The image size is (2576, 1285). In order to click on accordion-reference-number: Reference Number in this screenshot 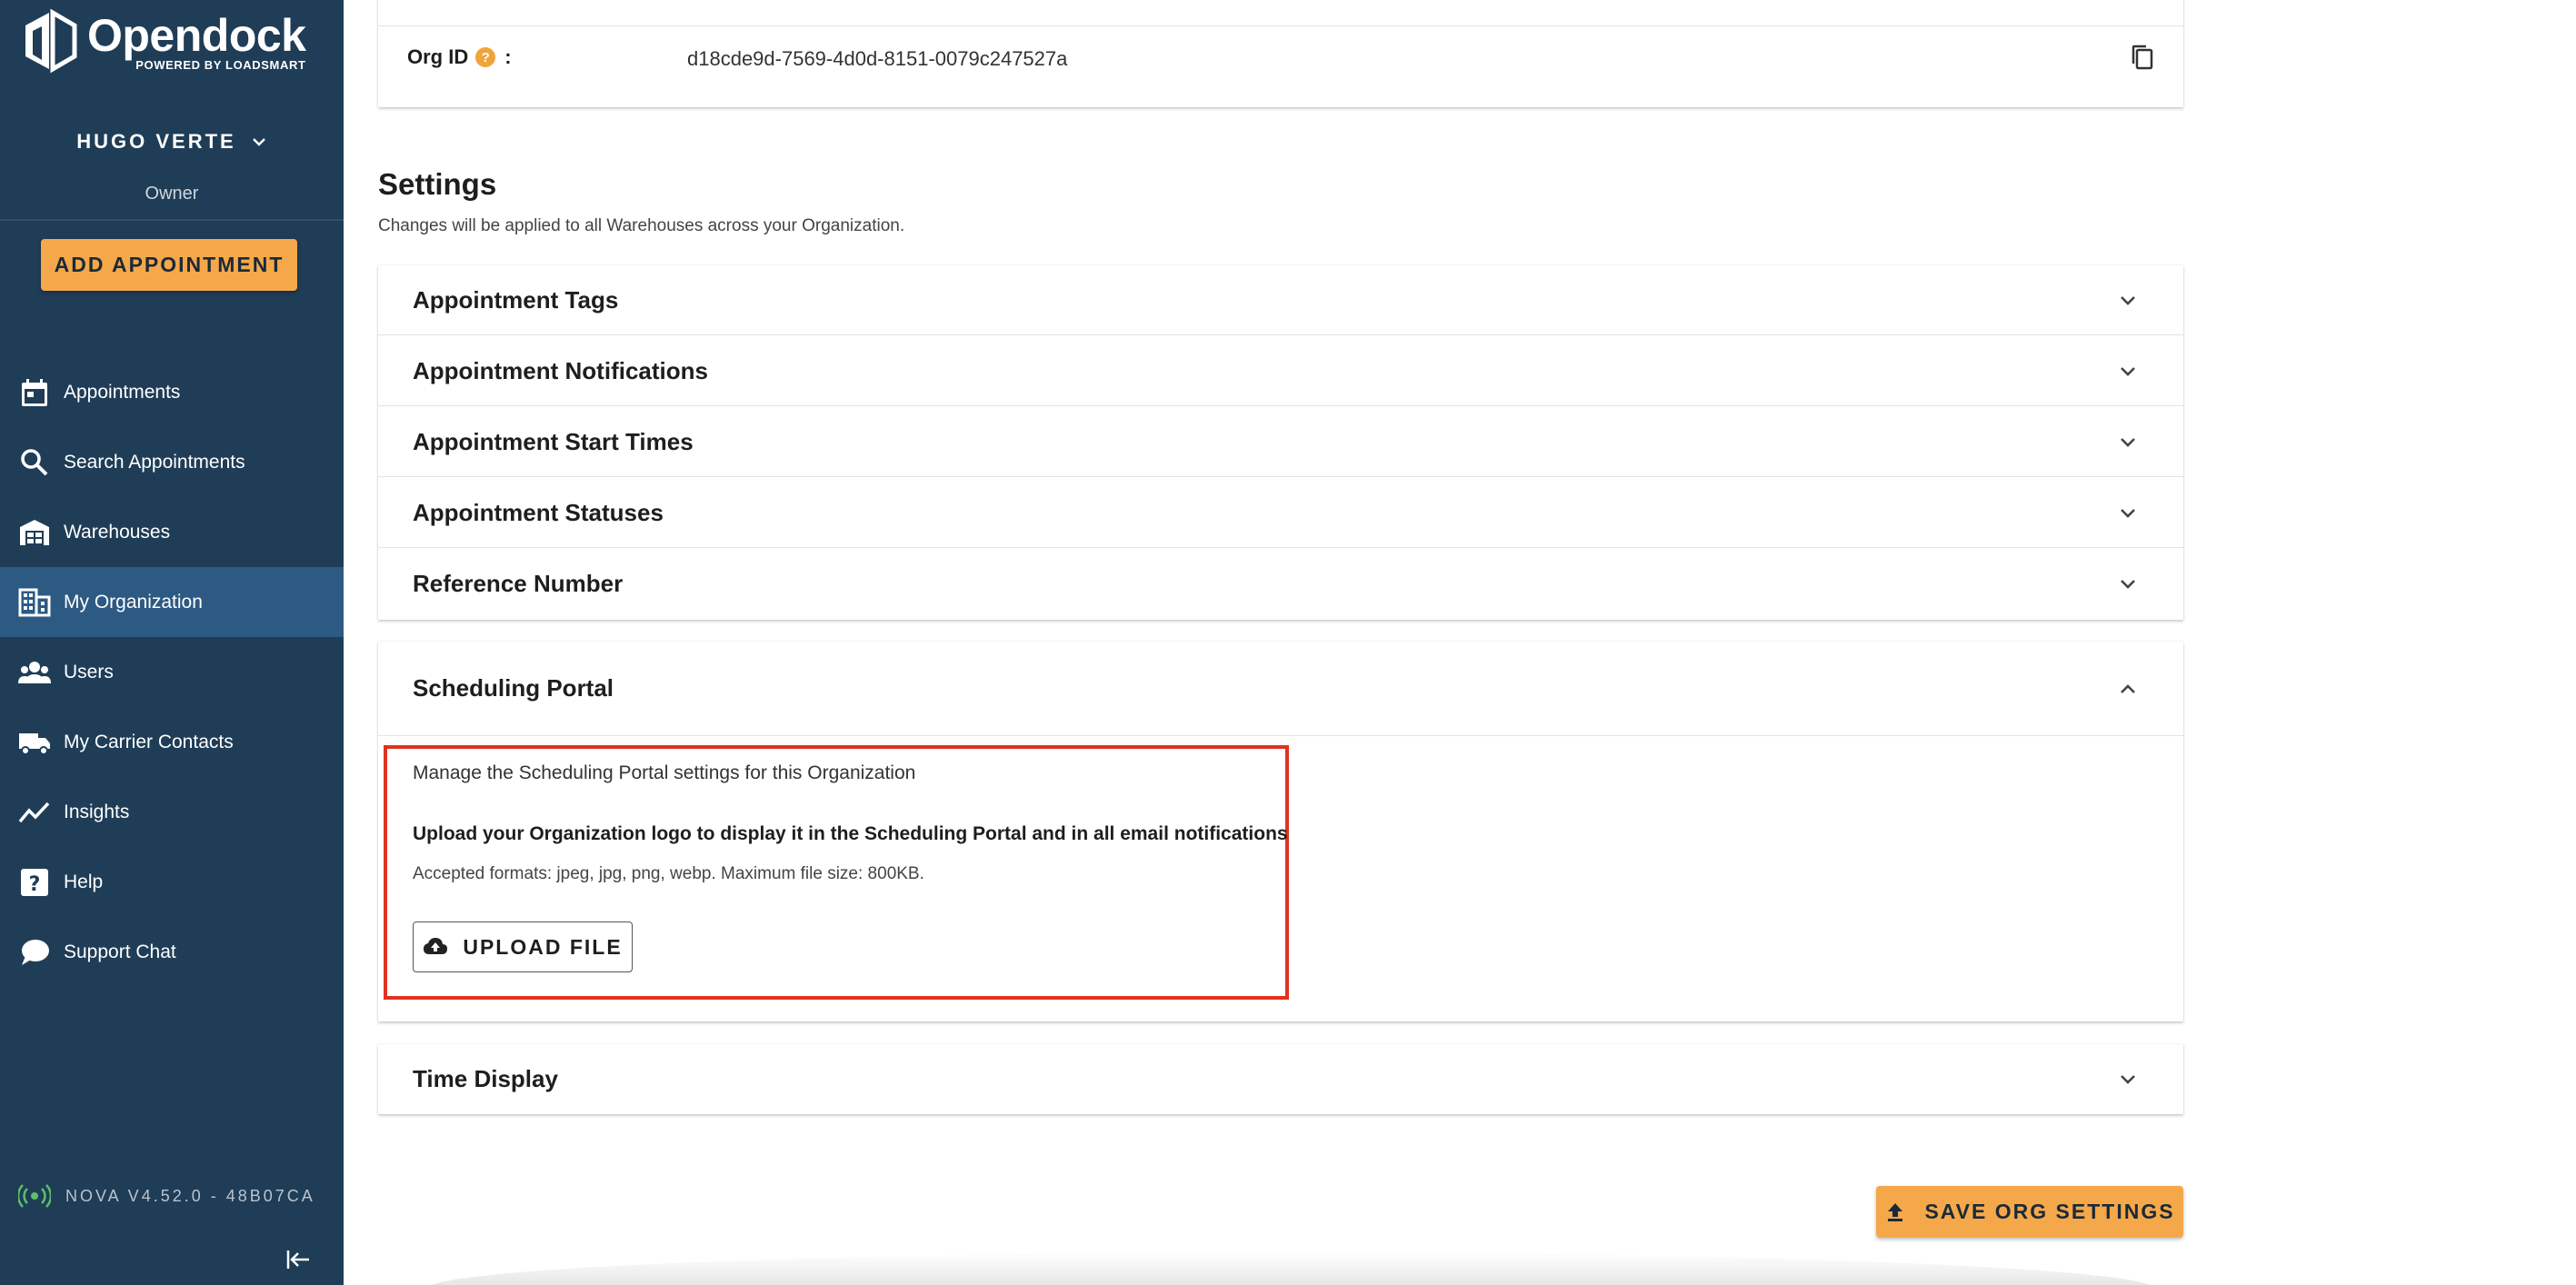, I will do `click(1280, 584)`.